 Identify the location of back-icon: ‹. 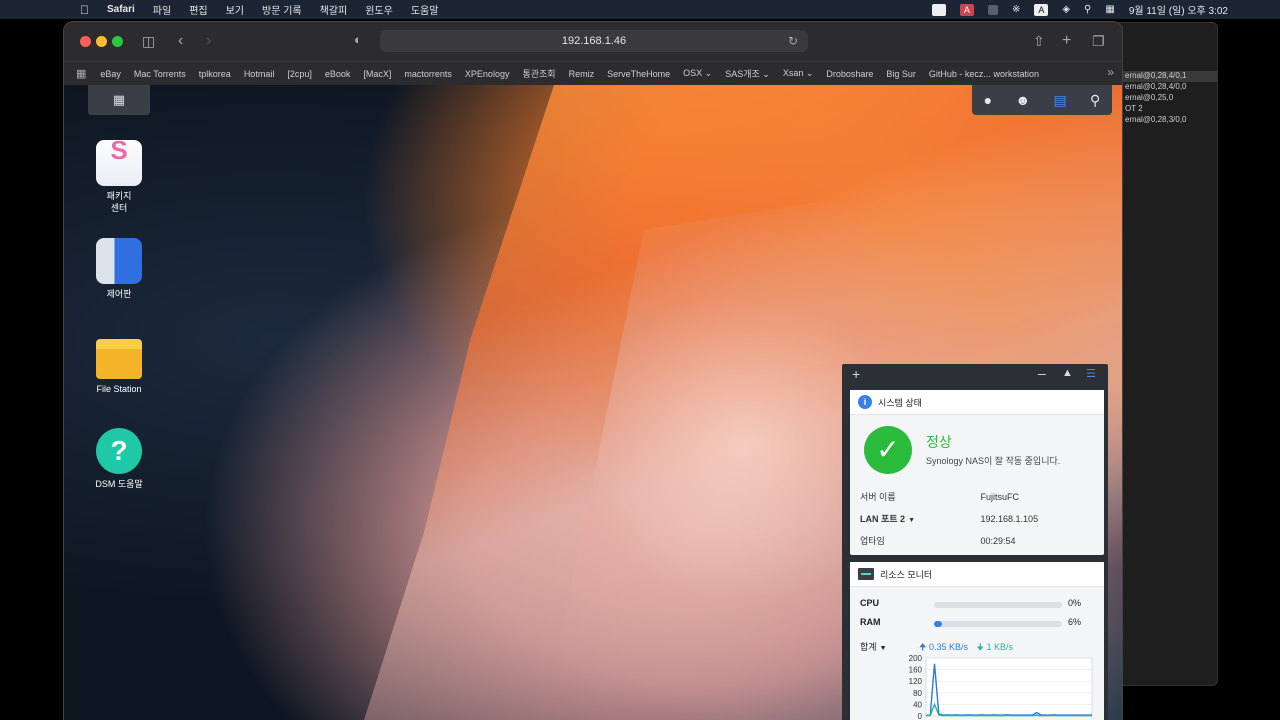
(180, 41).